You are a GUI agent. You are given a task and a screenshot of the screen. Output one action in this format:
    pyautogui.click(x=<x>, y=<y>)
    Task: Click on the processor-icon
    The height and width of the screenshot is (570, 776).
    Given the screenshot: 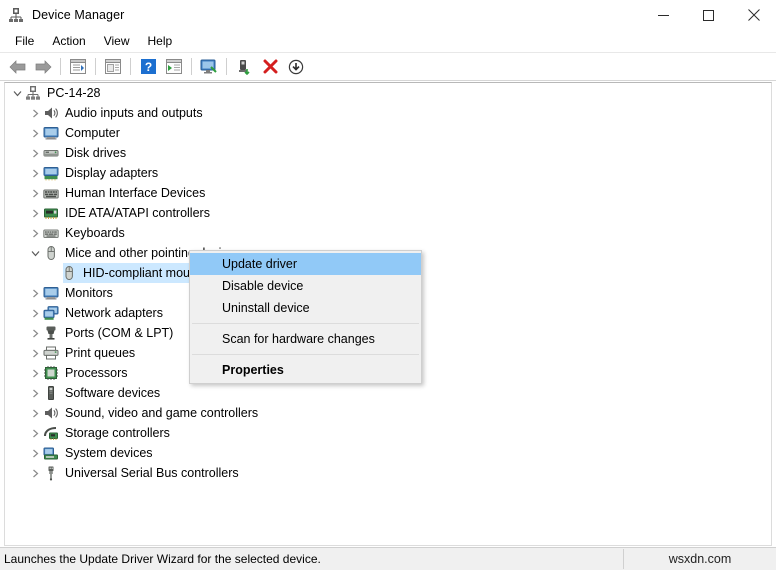 What is the action you would take?
    pyautogui.click(x=51, y=373)
    